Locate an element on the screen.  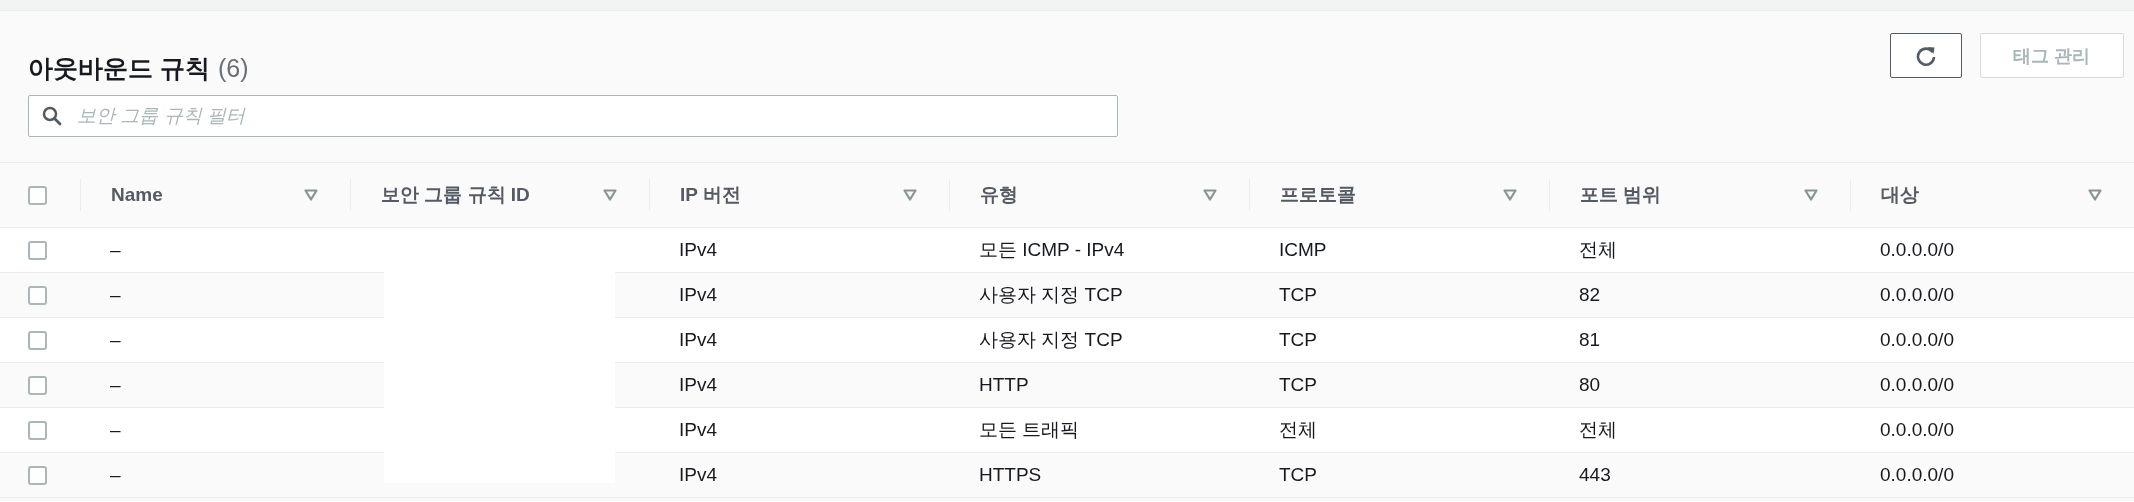
column-header: IP 버전 is located at coordinates (710, 195).